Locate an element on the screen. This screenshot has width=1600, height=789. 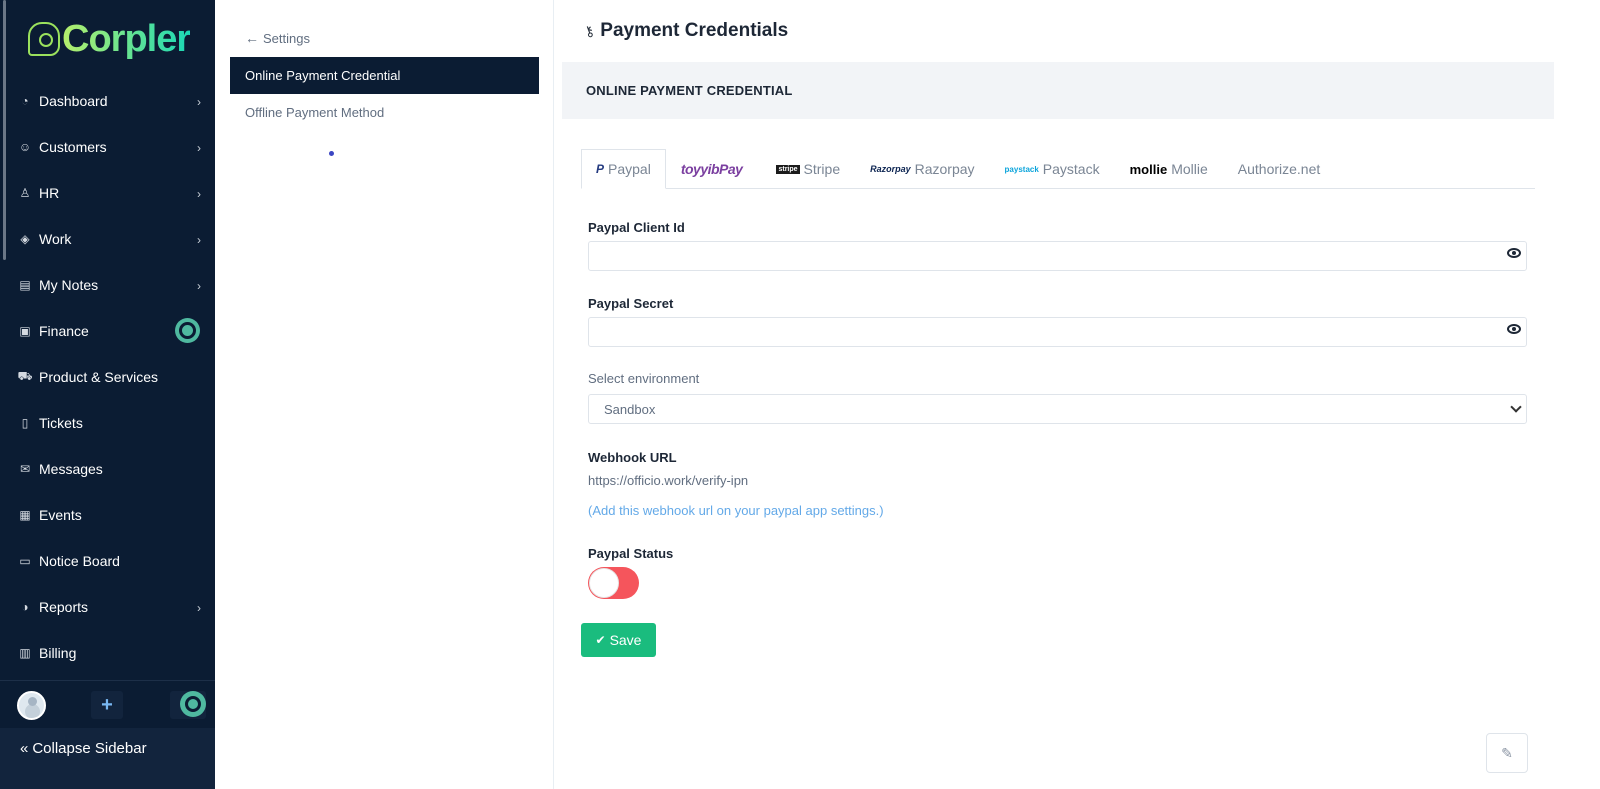
tab-paypal: P Paypal is located at coordinates (623, 169).